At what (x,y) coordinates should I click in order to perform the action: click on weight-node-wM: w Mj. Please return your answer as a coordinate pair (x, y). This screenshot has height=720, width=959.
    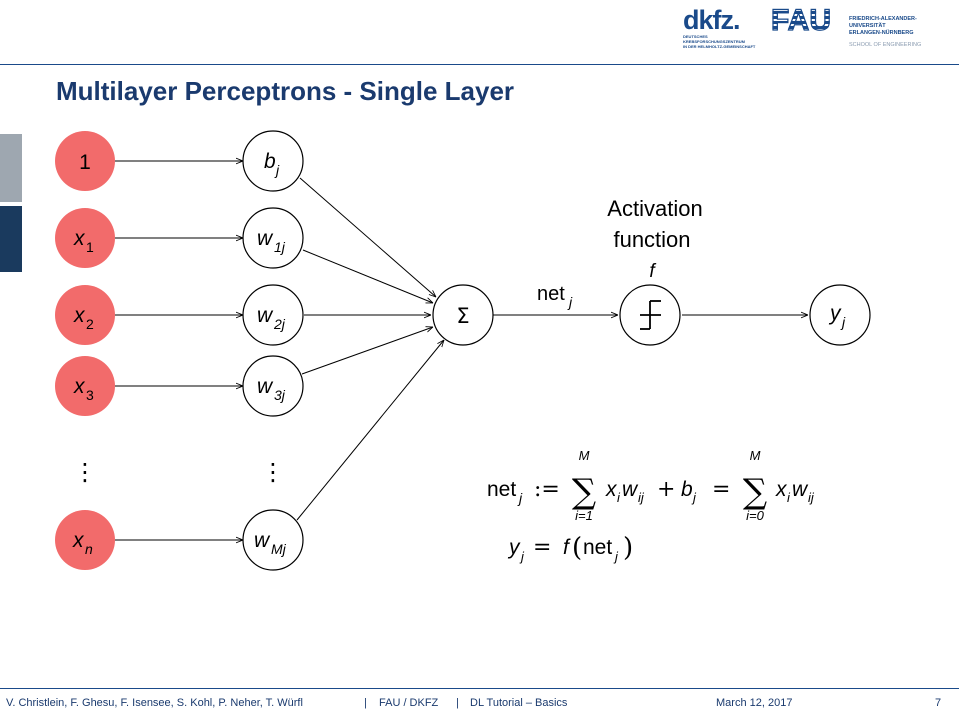
    Looking at the image, I should click on (273, 540).